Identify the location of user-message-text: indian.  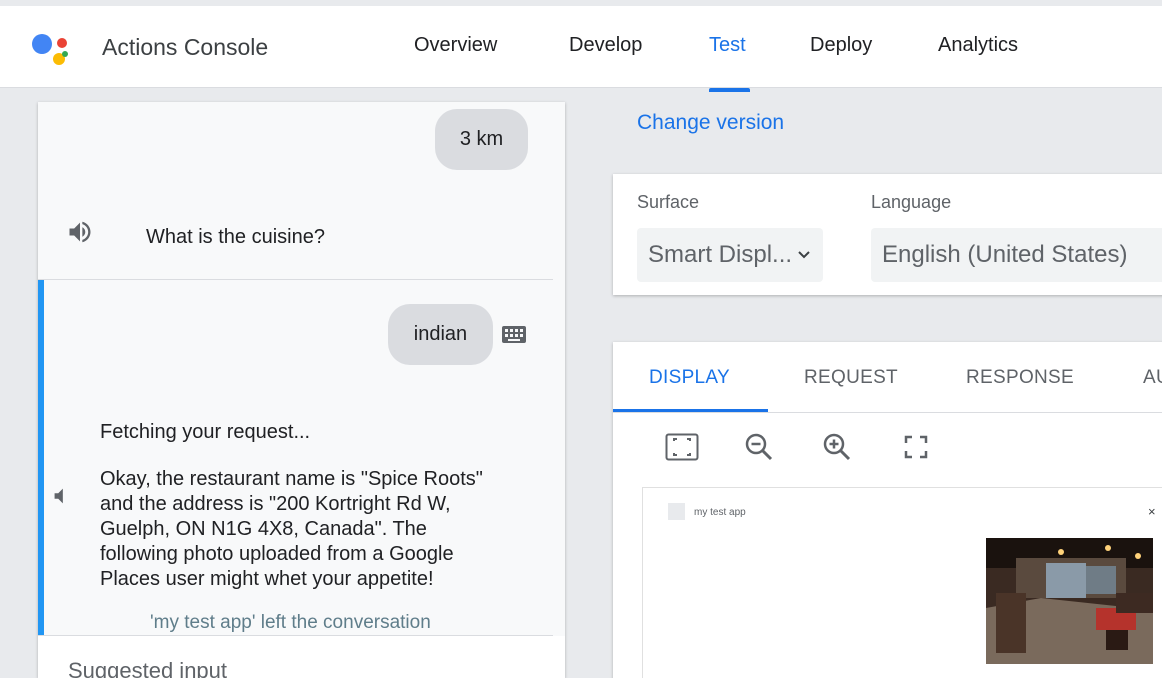
(440, 334).